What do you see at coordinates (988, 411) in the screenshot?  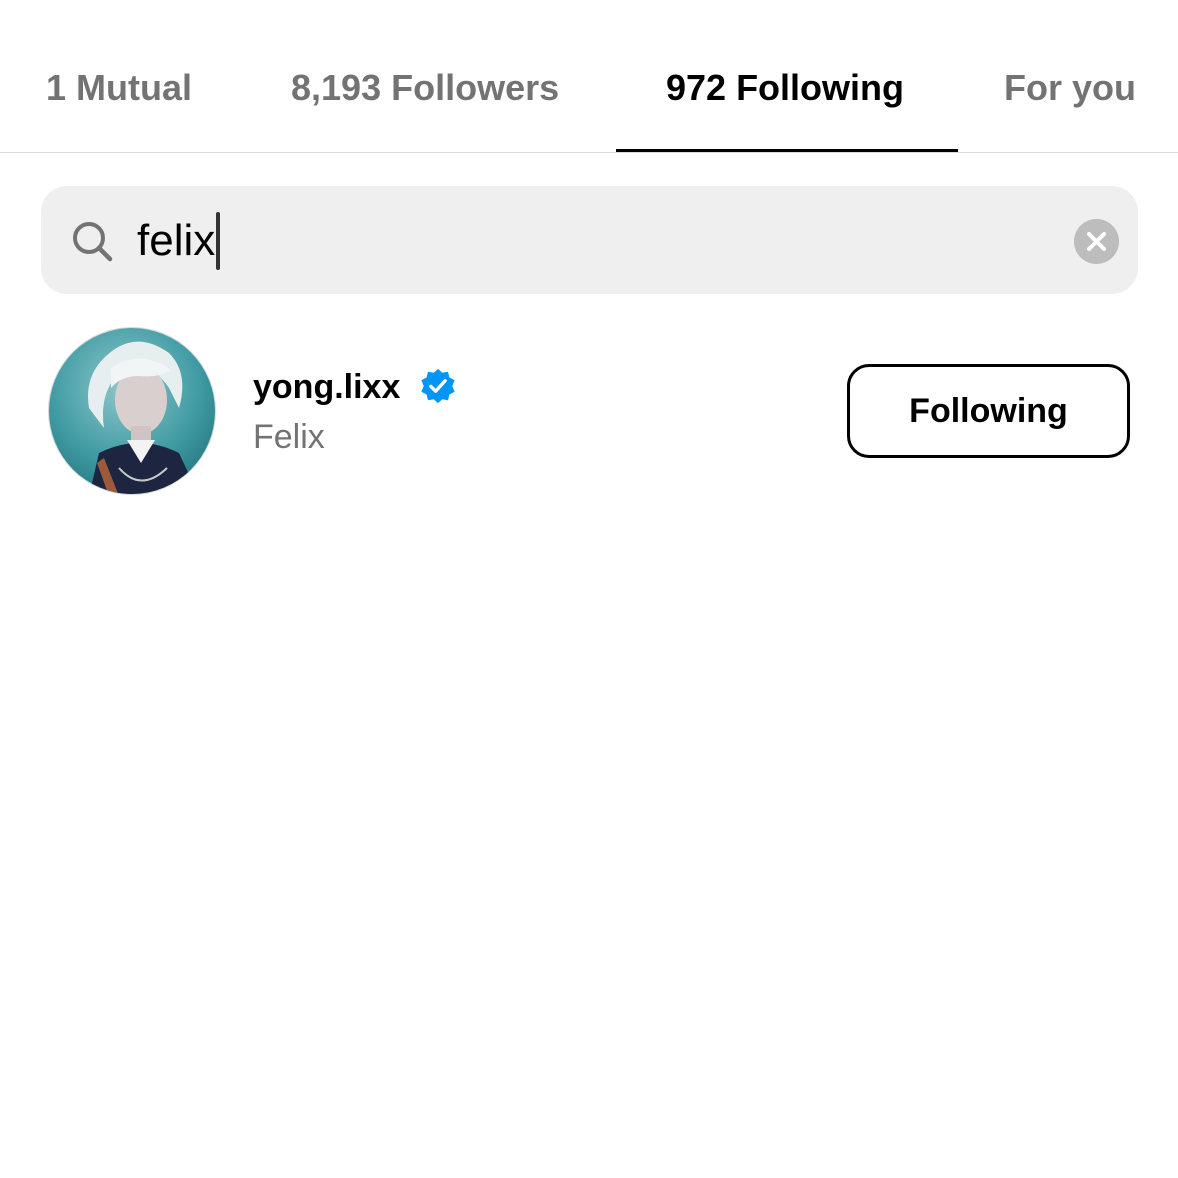 I see `following-button: Following` at bounding box center [988, 411].